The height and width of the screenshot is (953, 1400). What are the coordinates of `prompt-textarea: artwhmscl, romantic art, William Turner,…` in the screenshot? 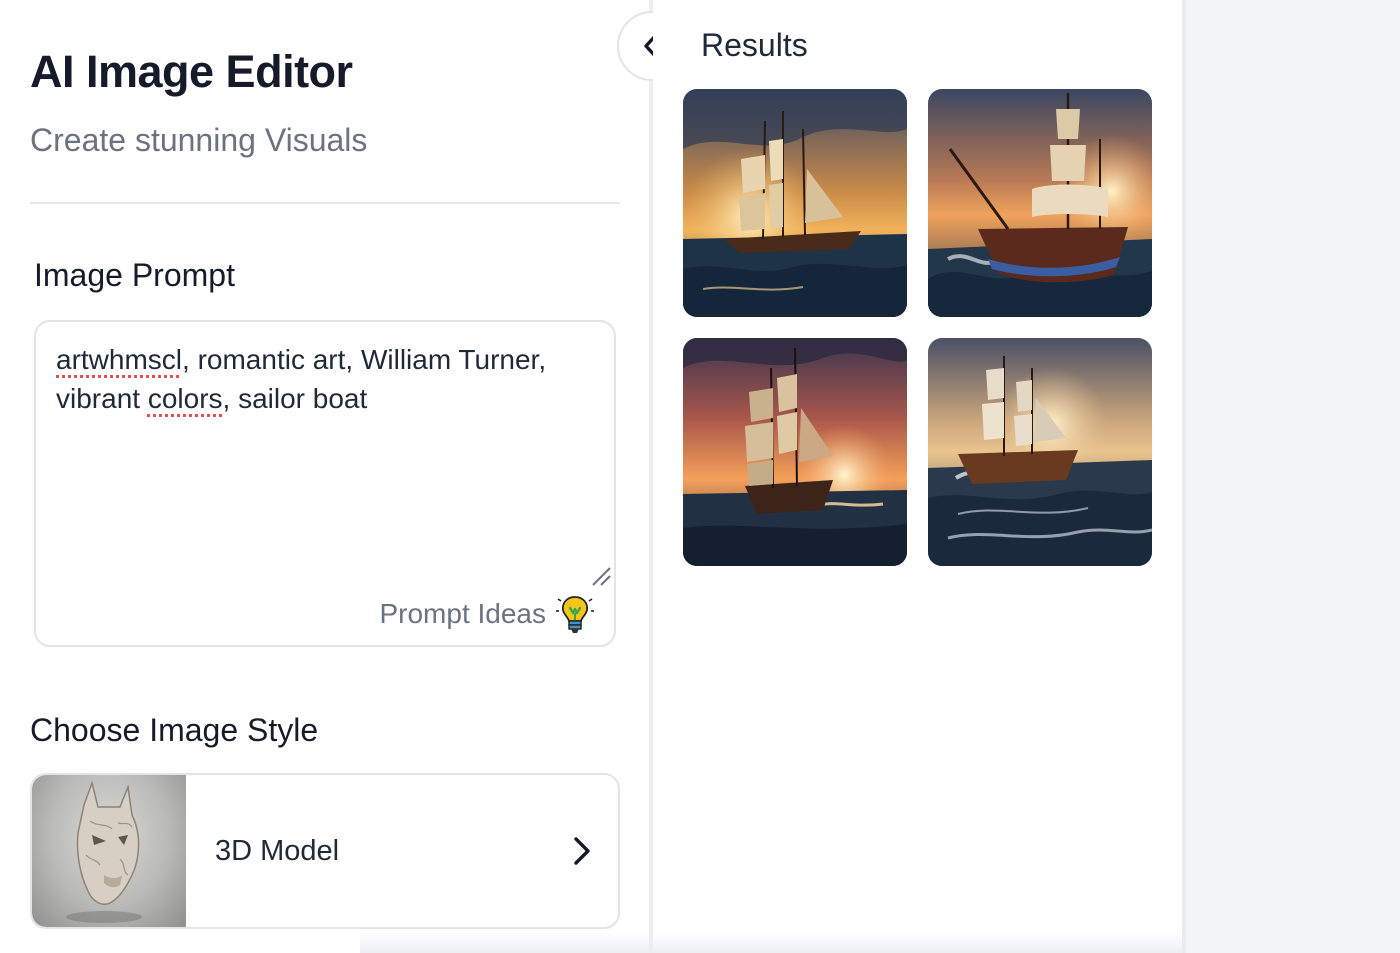 It's located at (325, 483).